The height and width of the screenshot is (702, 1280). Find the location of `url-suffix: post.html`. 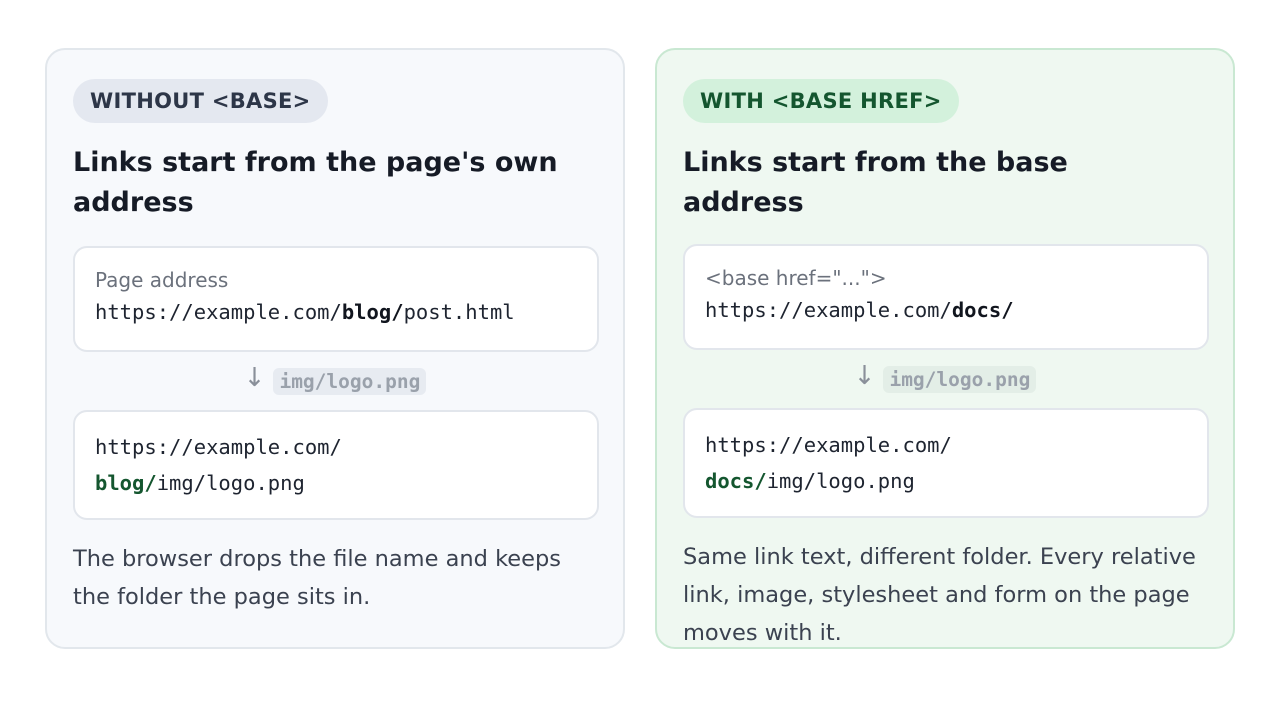

url-suffix: post.html is located at coordinates (459, 312).